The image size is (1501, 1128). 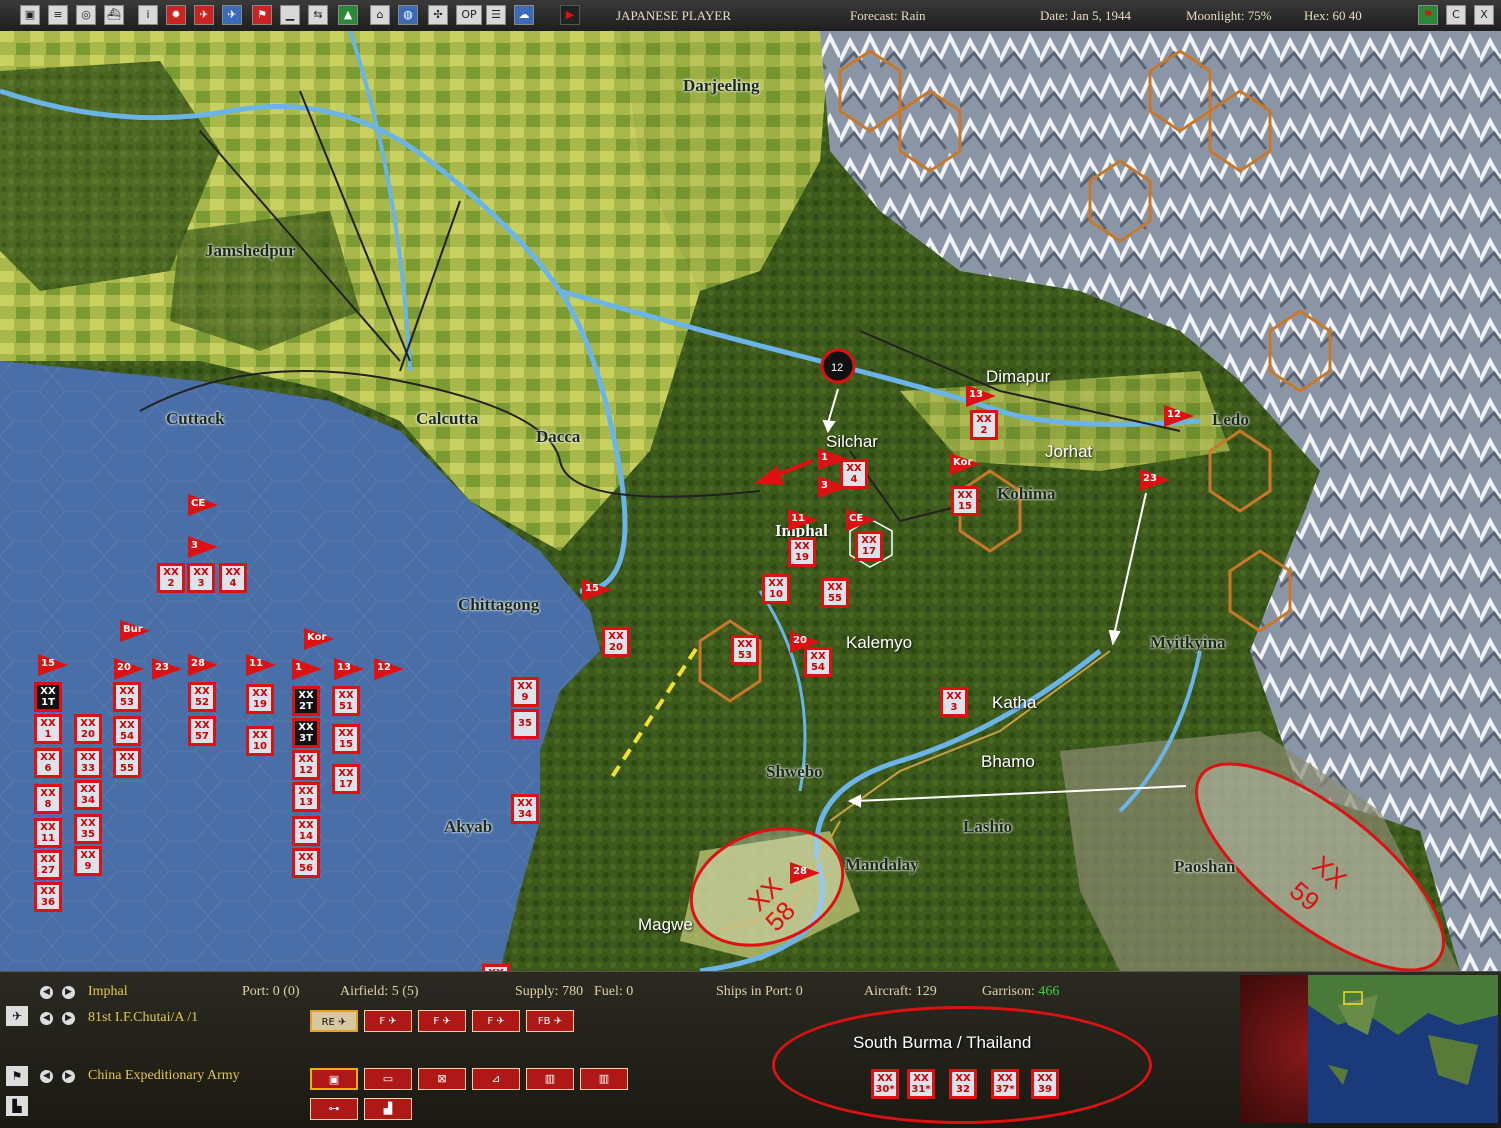 What do you see at coordinates (58, 15) in the screenshot?
I see `report-icon: ≡` at bounding box center [58, 15].